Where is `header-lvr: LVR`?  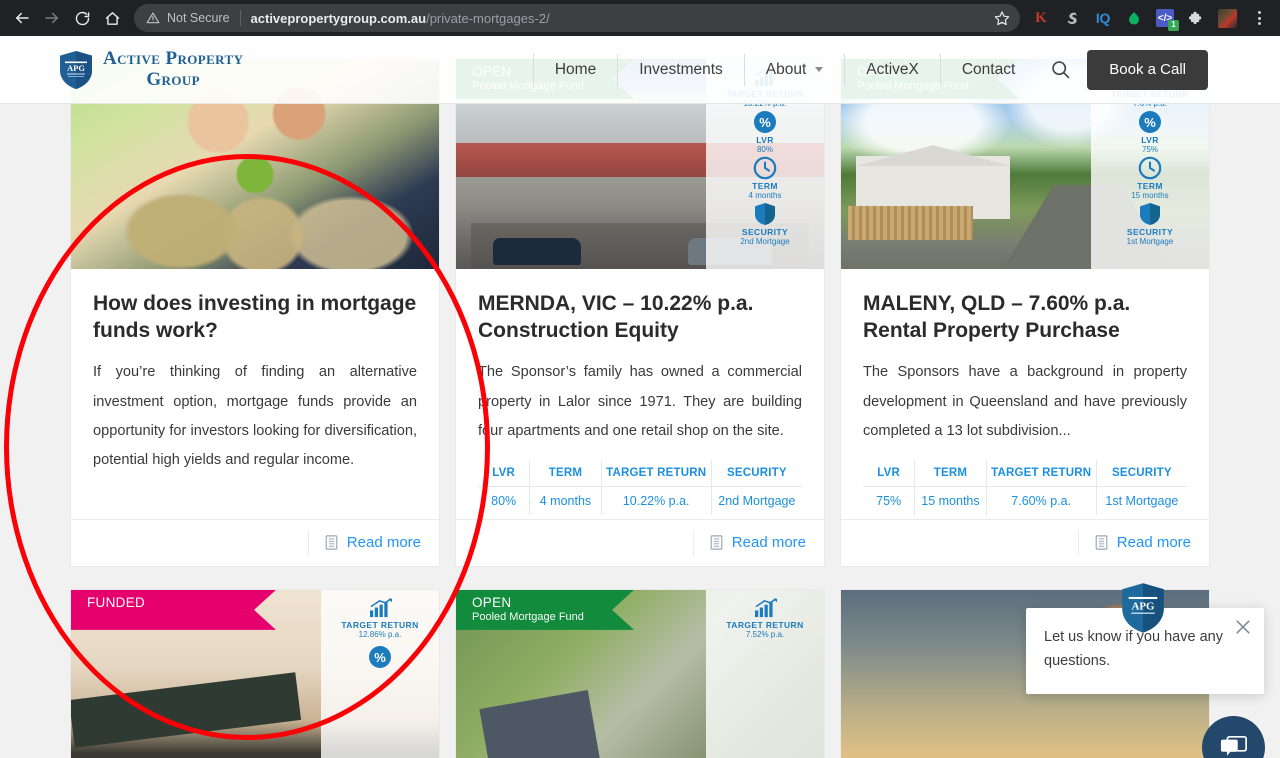
header-lvr: LVR is located at coordinates (889, 472).